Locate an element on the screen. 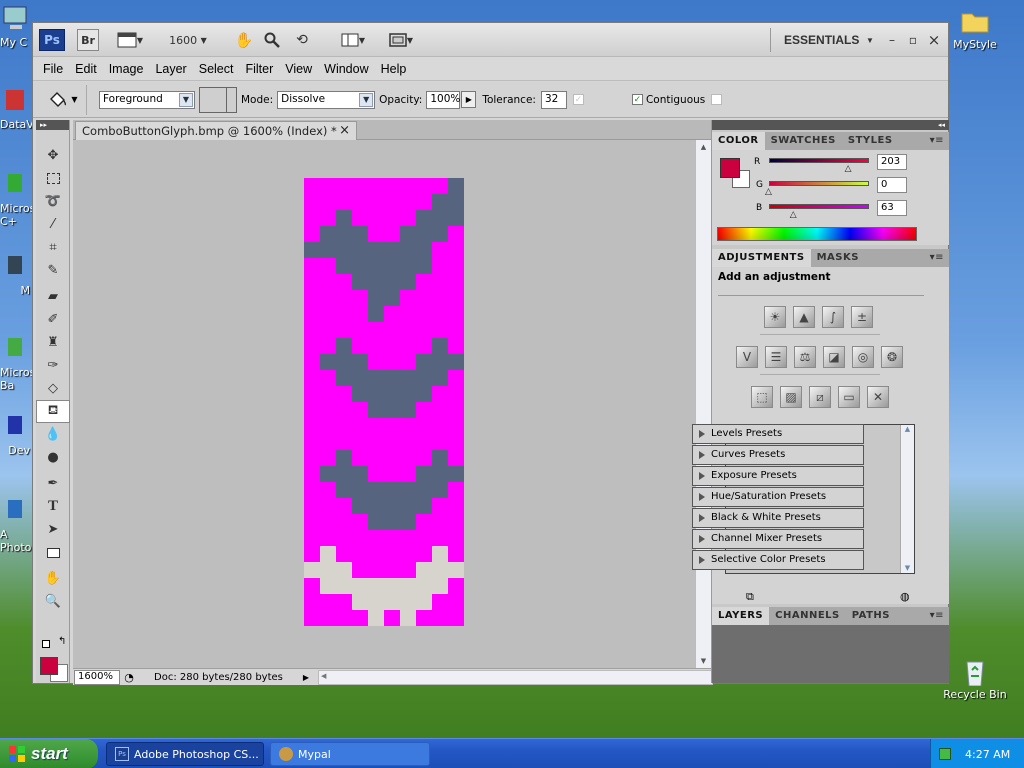  marquee-tool is located at coordinates (53, 178).